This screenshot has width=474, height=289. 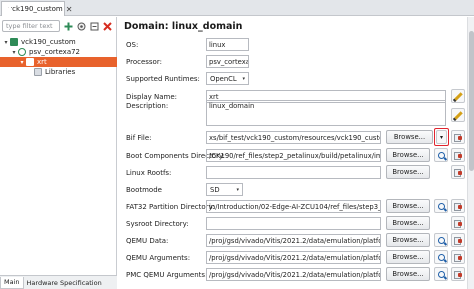 I want to click on bootmode-label: Bootmode, so click(x=144, y=190).